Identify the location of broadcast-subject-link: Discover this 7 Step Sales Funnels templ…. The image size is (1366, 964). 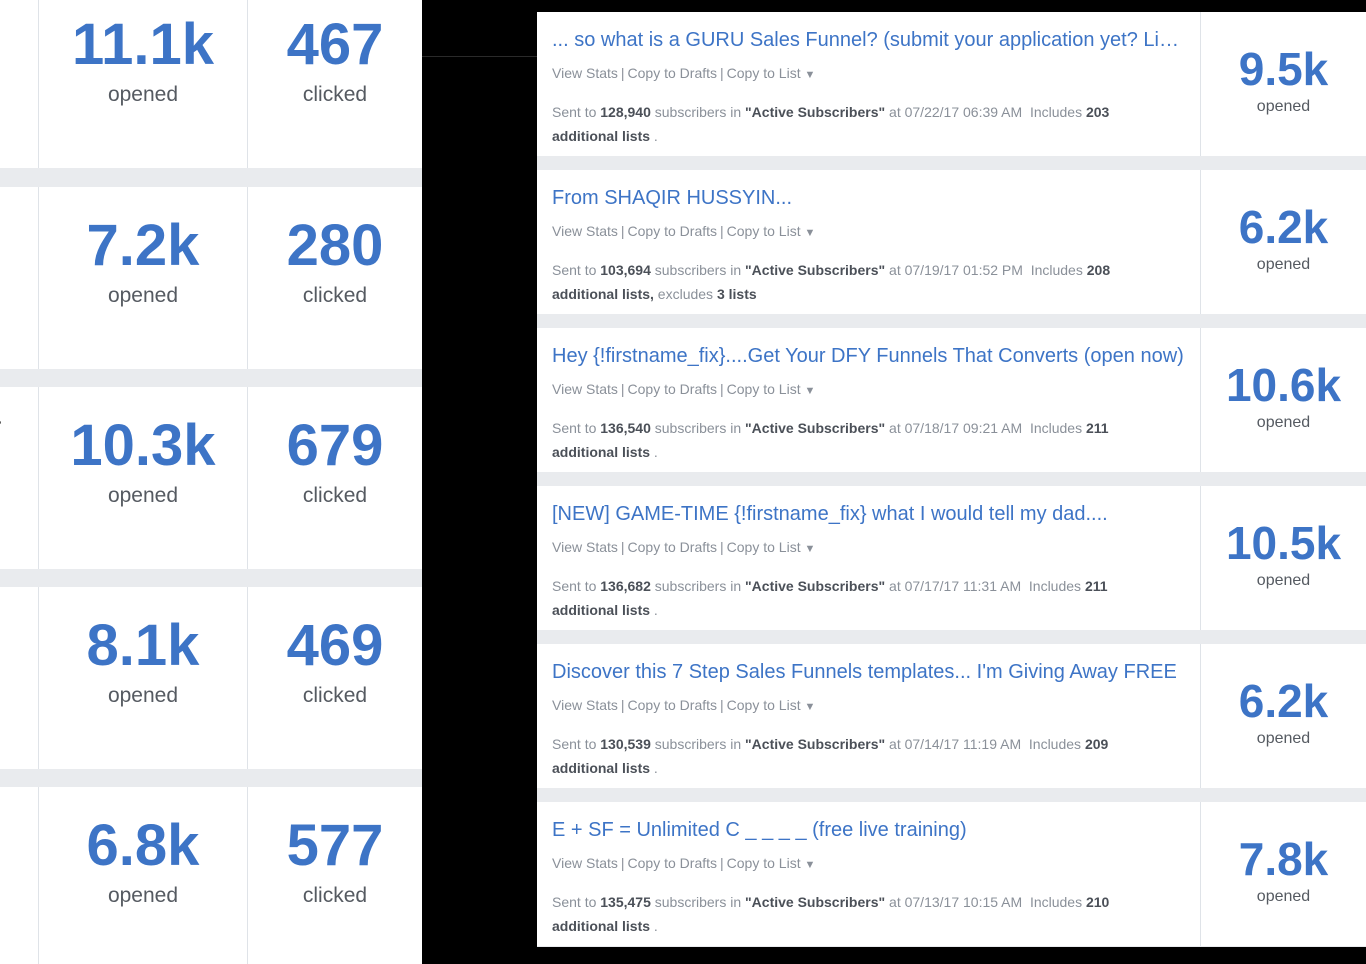
(868, 672).